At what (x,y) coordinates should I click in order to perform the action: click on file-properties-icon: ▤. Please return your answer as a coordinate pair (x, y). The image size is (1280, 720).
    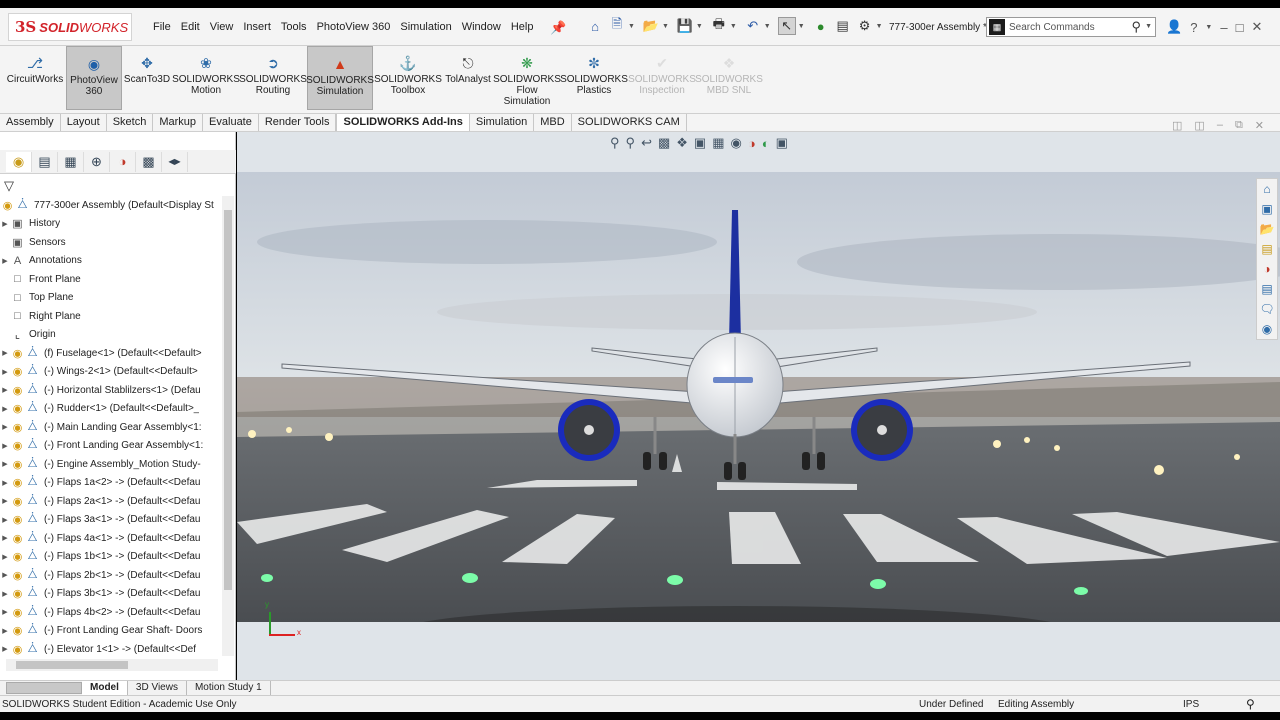
    Looking at the image, I should click on (843, 26).